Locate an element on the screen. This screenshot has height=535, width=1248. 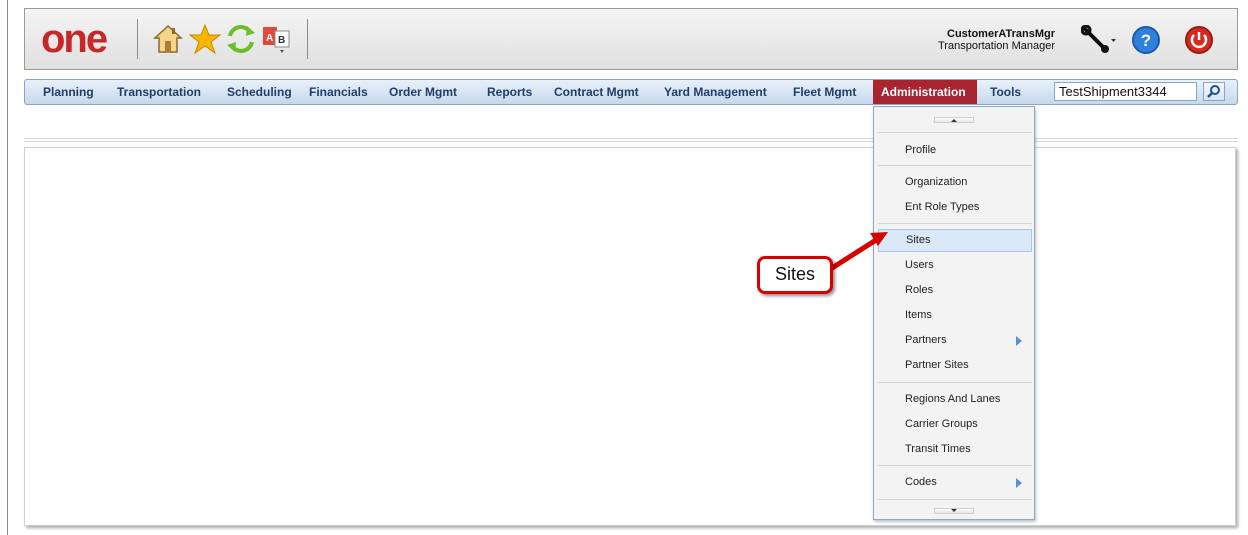
nav-transportation: Transportation is located at coordinates (159, 92).